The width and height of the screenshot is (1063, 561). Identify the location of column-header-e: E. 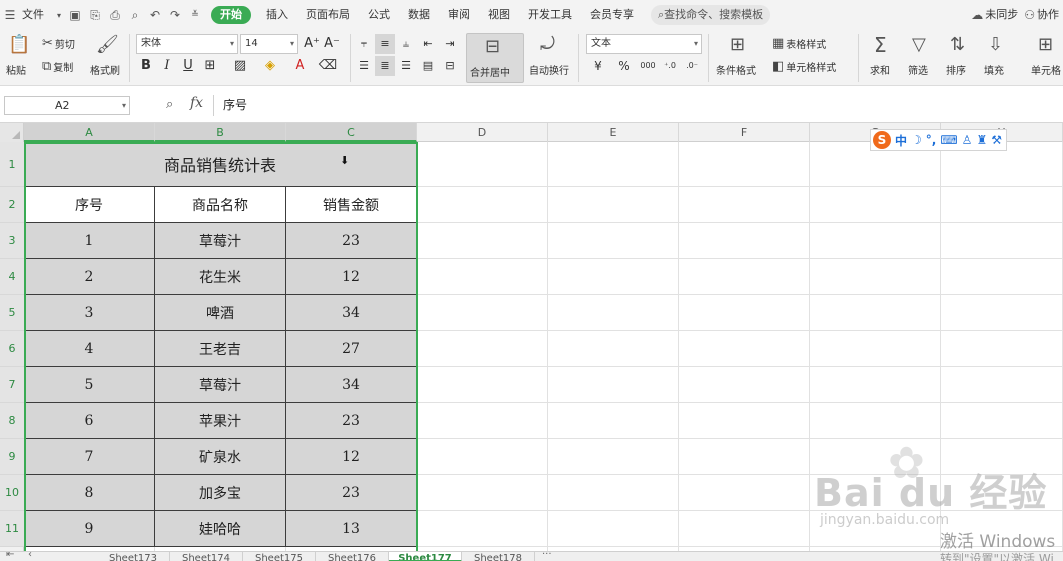
(613, 132).